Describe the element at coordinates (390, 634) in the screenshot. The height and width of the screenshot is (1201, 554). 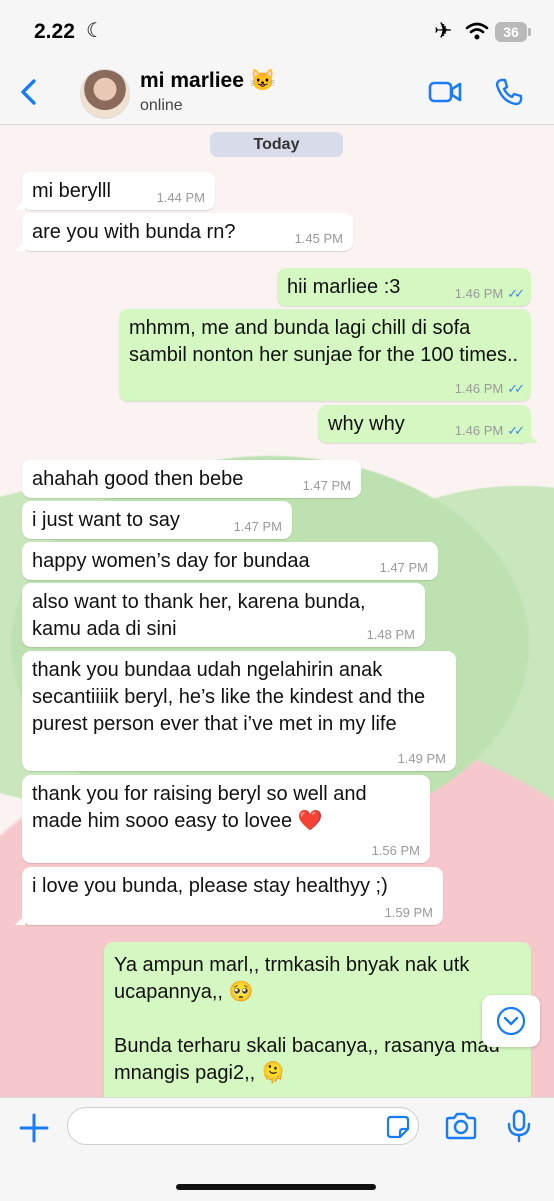
I see `message-time: 1.48 PM` at that location.